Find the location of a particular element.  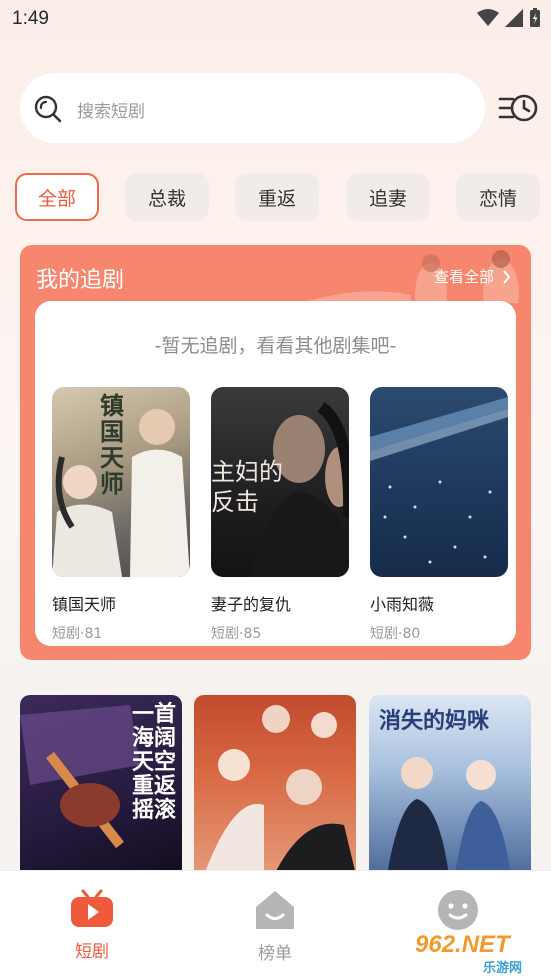

home-smile-icon is located at coordinates (275, 910).